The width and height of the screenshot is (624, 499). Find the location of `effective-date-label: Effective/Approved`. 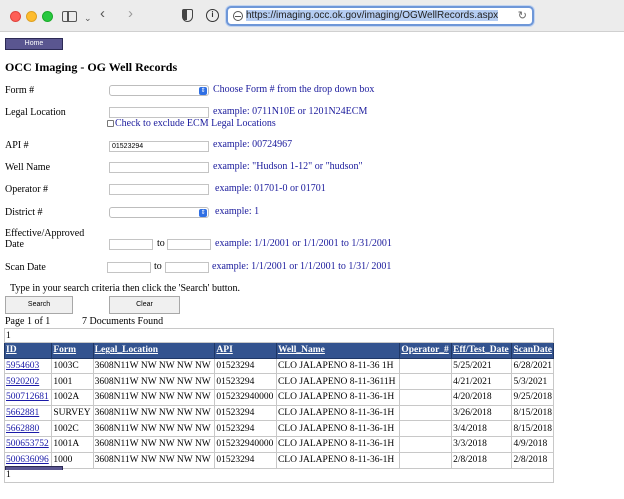

effective-date-label: Effective/Approved is located at coordinates (45, 233).